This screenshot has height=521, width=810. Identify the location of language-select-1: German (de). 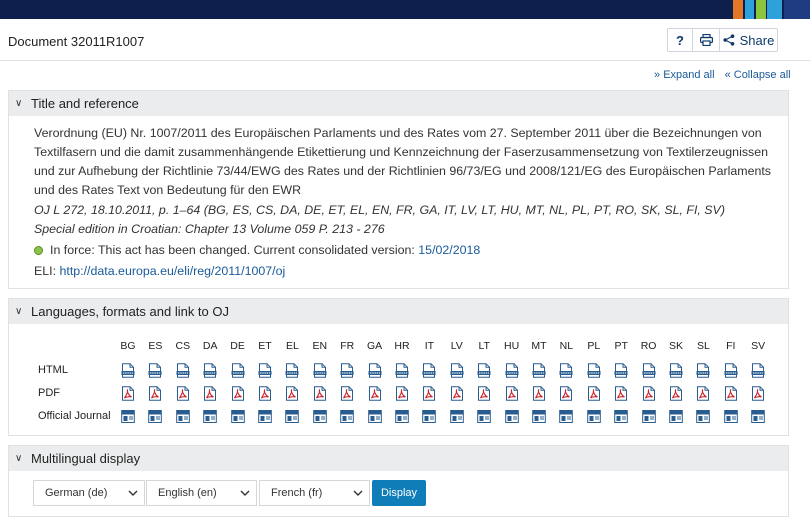
(89, 493).